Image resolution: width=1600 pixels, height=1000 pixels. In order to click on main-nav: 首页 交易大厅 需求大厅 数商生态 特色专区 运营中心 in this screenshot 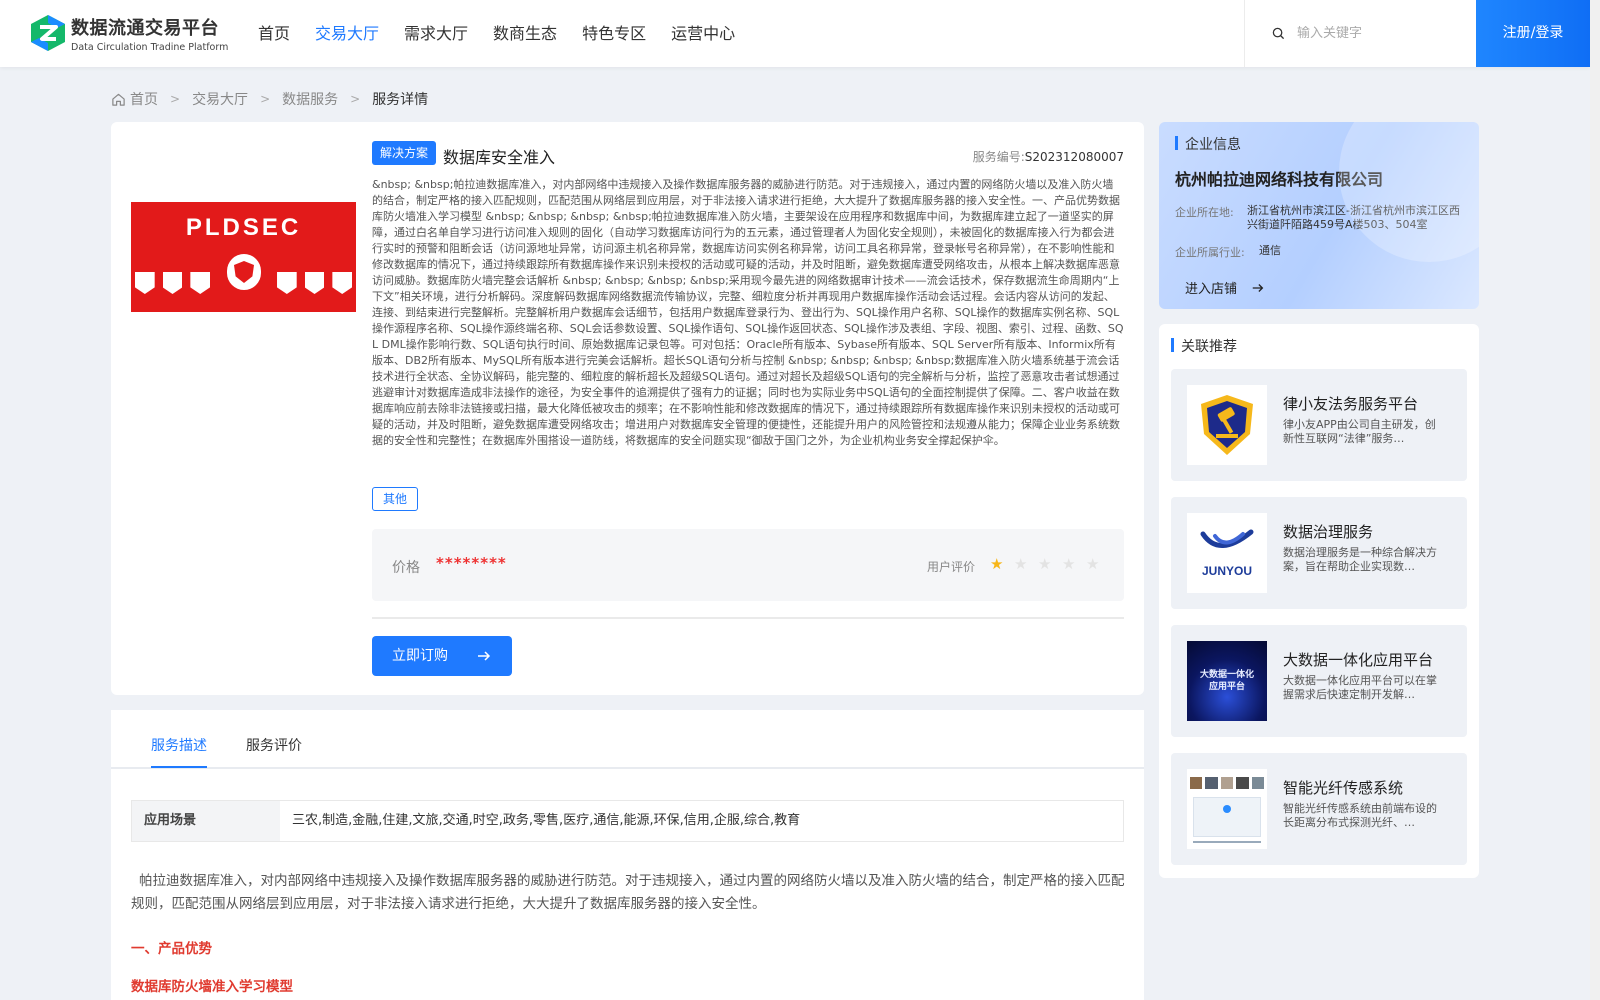, I will do `click(509, 33)`.